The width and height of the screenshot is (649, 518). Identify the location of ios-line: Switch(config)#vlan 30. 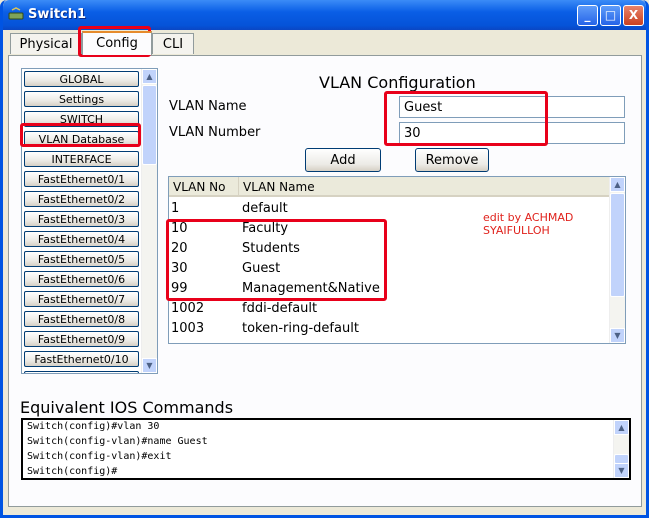
(93, 426).